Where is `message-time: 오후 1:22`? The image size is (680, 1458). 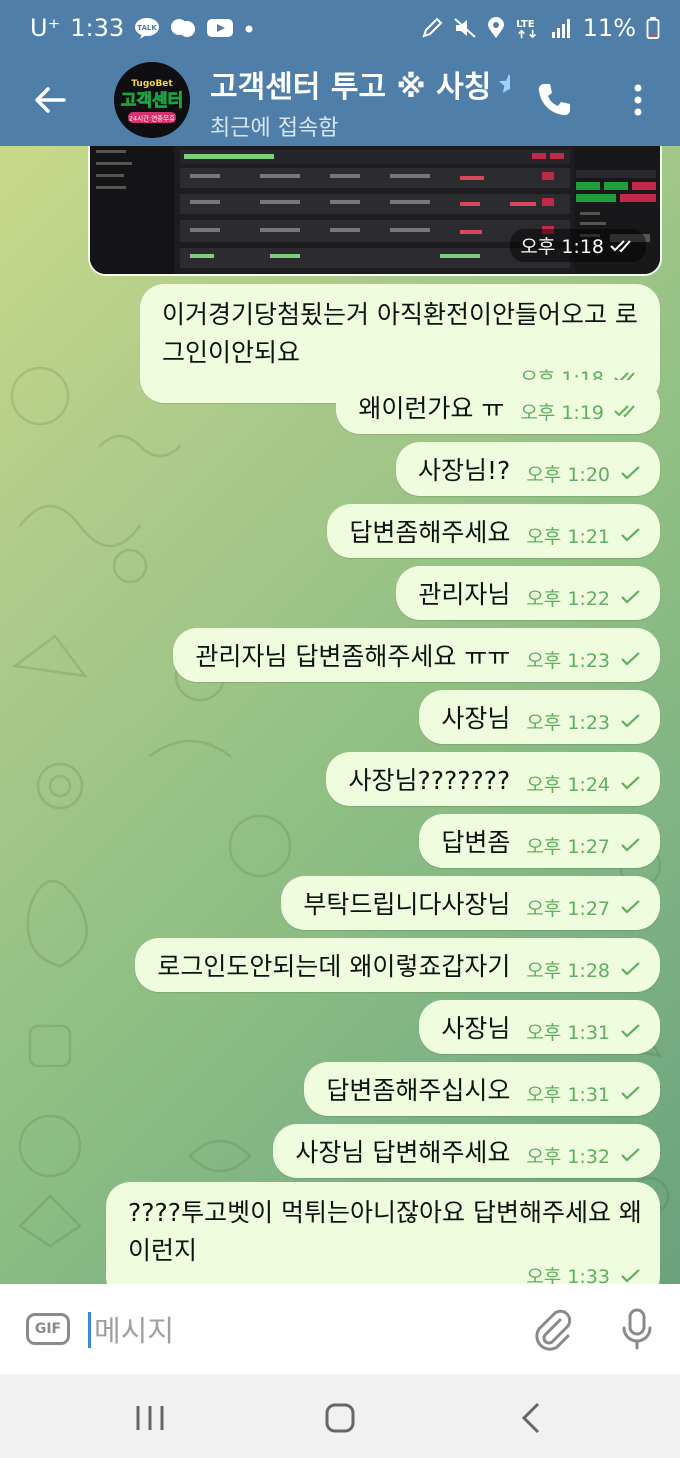
message-time: 오후 1:22 is located at coordinates (568, 598).